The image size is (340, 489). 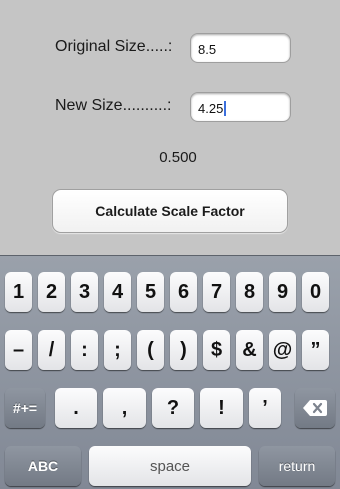 What do you see at coordinates (114, 46) in the screenshot?
I see `original-size-label: Original Size.....:` at bounding box center [114, 46].